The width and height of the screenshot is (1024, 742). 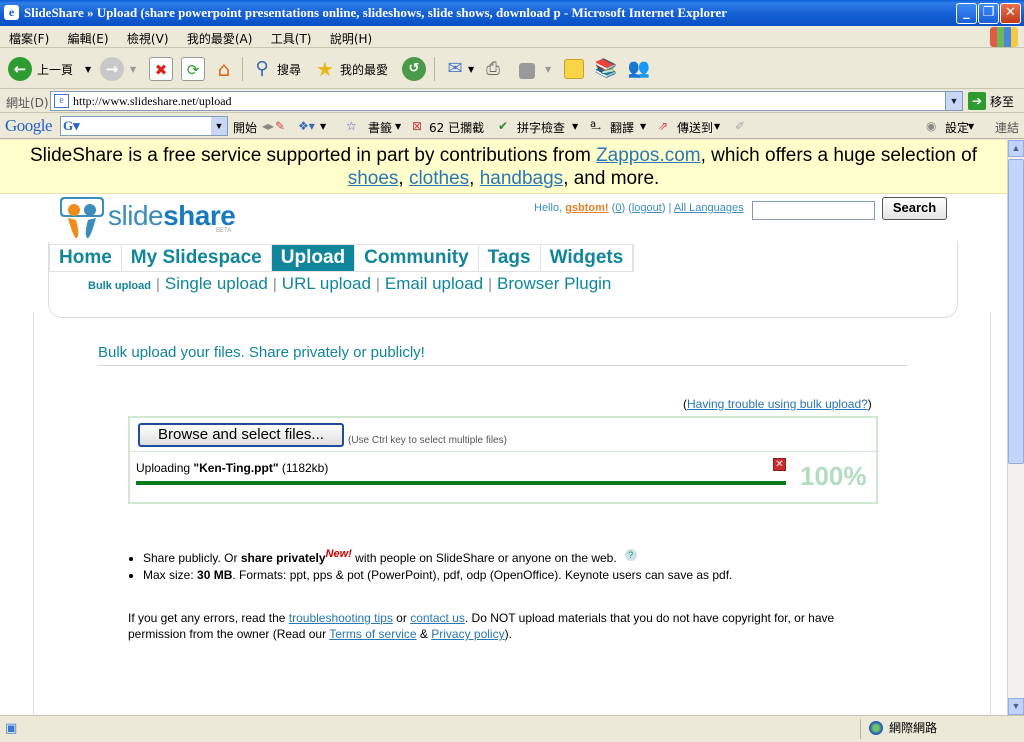 What do you see at coordinates (338, 554) in the screenshot?
I see `new-badge: New!` at bounding box center [338, 554].